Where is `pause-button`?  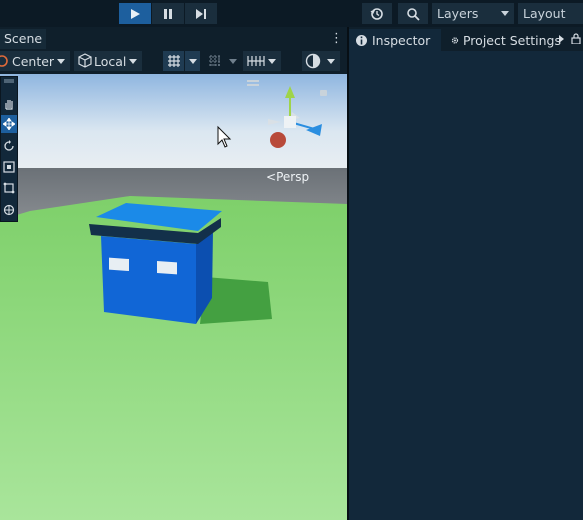 pause-button is located at coordinates (168, 13).